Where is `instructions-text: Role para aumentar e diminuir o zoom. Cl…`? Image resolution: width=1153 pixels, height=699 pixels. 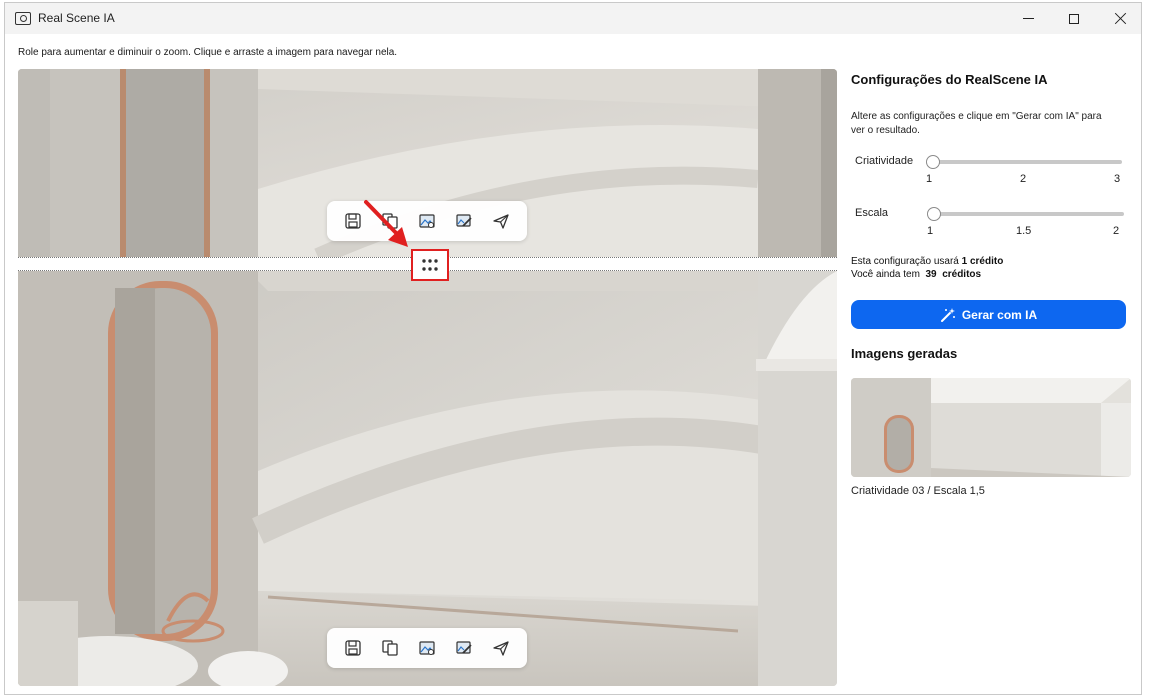 instructions-text: Role para aumentar e diminuir o zoom. Cl… is located at coordinates (208, 52).